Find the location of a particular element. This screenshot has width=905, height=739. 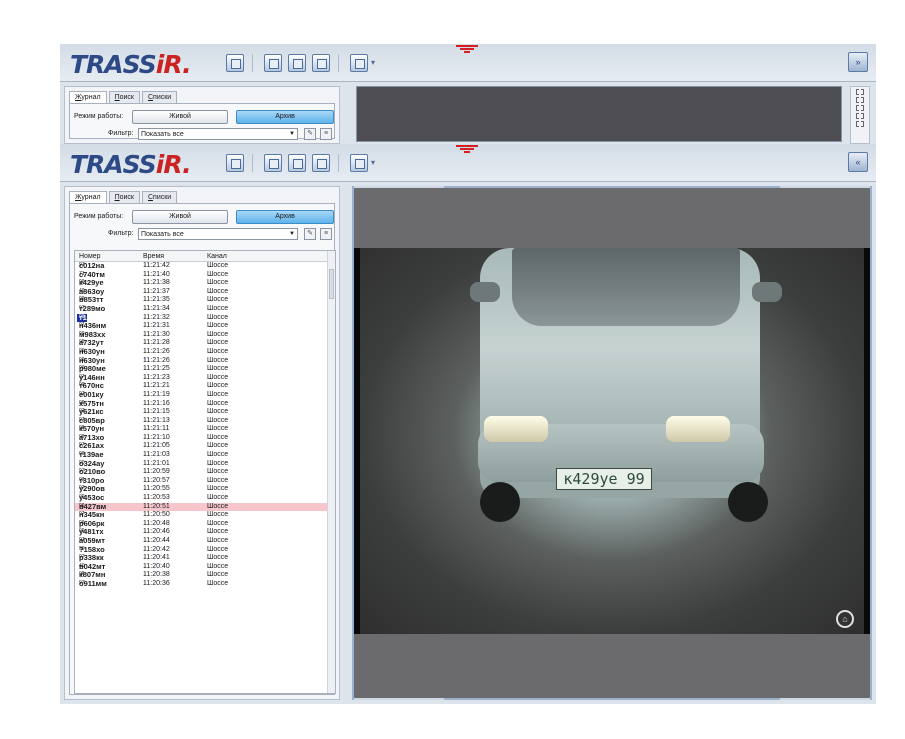

table-row: м983хх 99 ↓ 11:21:30 Шоссе is located at coordinates (205, 335).